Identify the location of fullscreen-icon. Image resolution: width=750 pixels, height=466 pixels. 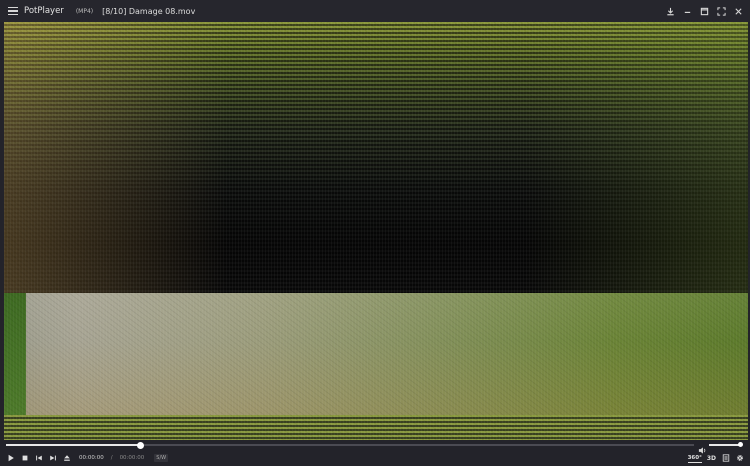
(721, 11).